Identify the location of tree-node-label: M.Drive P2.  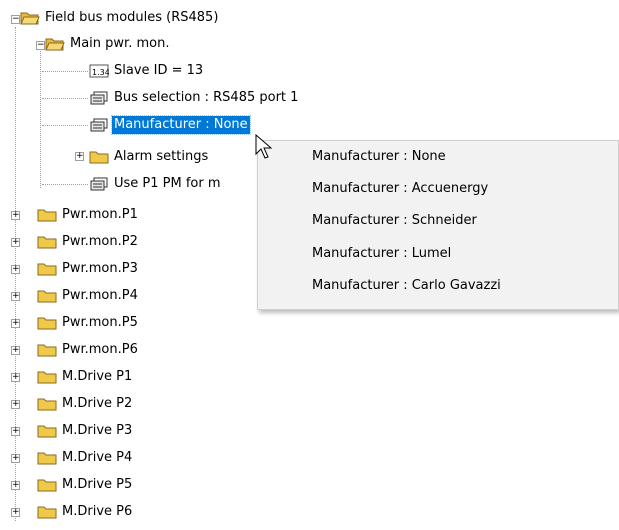
(97, 403).